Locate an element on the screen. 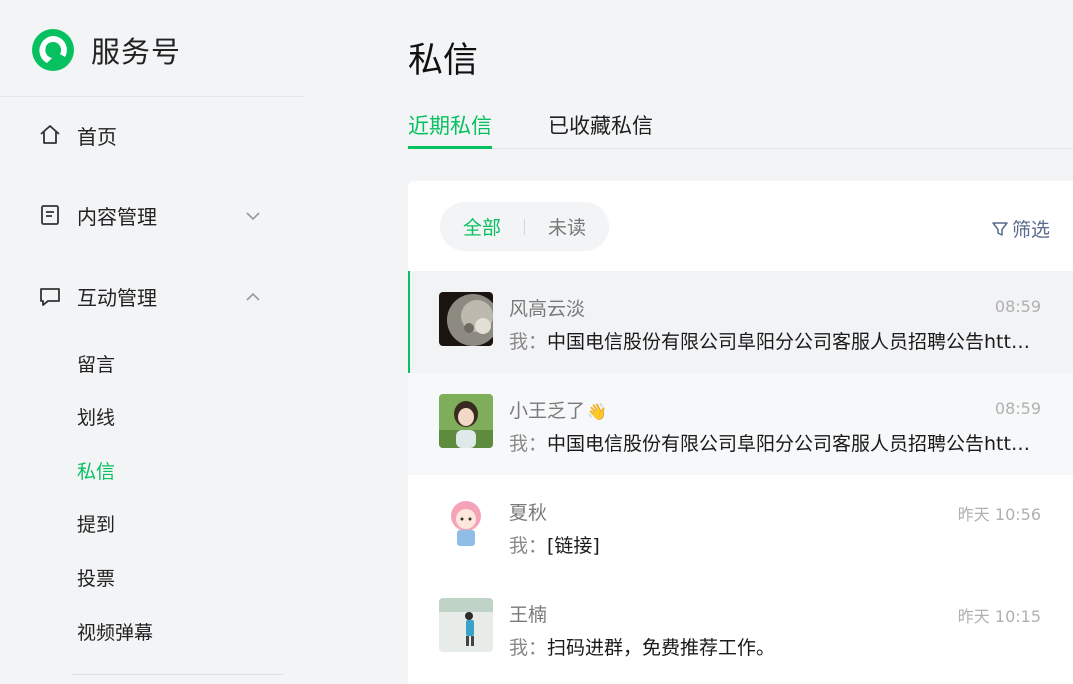 The height and width of the screenshot is (684, 1073). home-icon is located at coordinates (50, 135).